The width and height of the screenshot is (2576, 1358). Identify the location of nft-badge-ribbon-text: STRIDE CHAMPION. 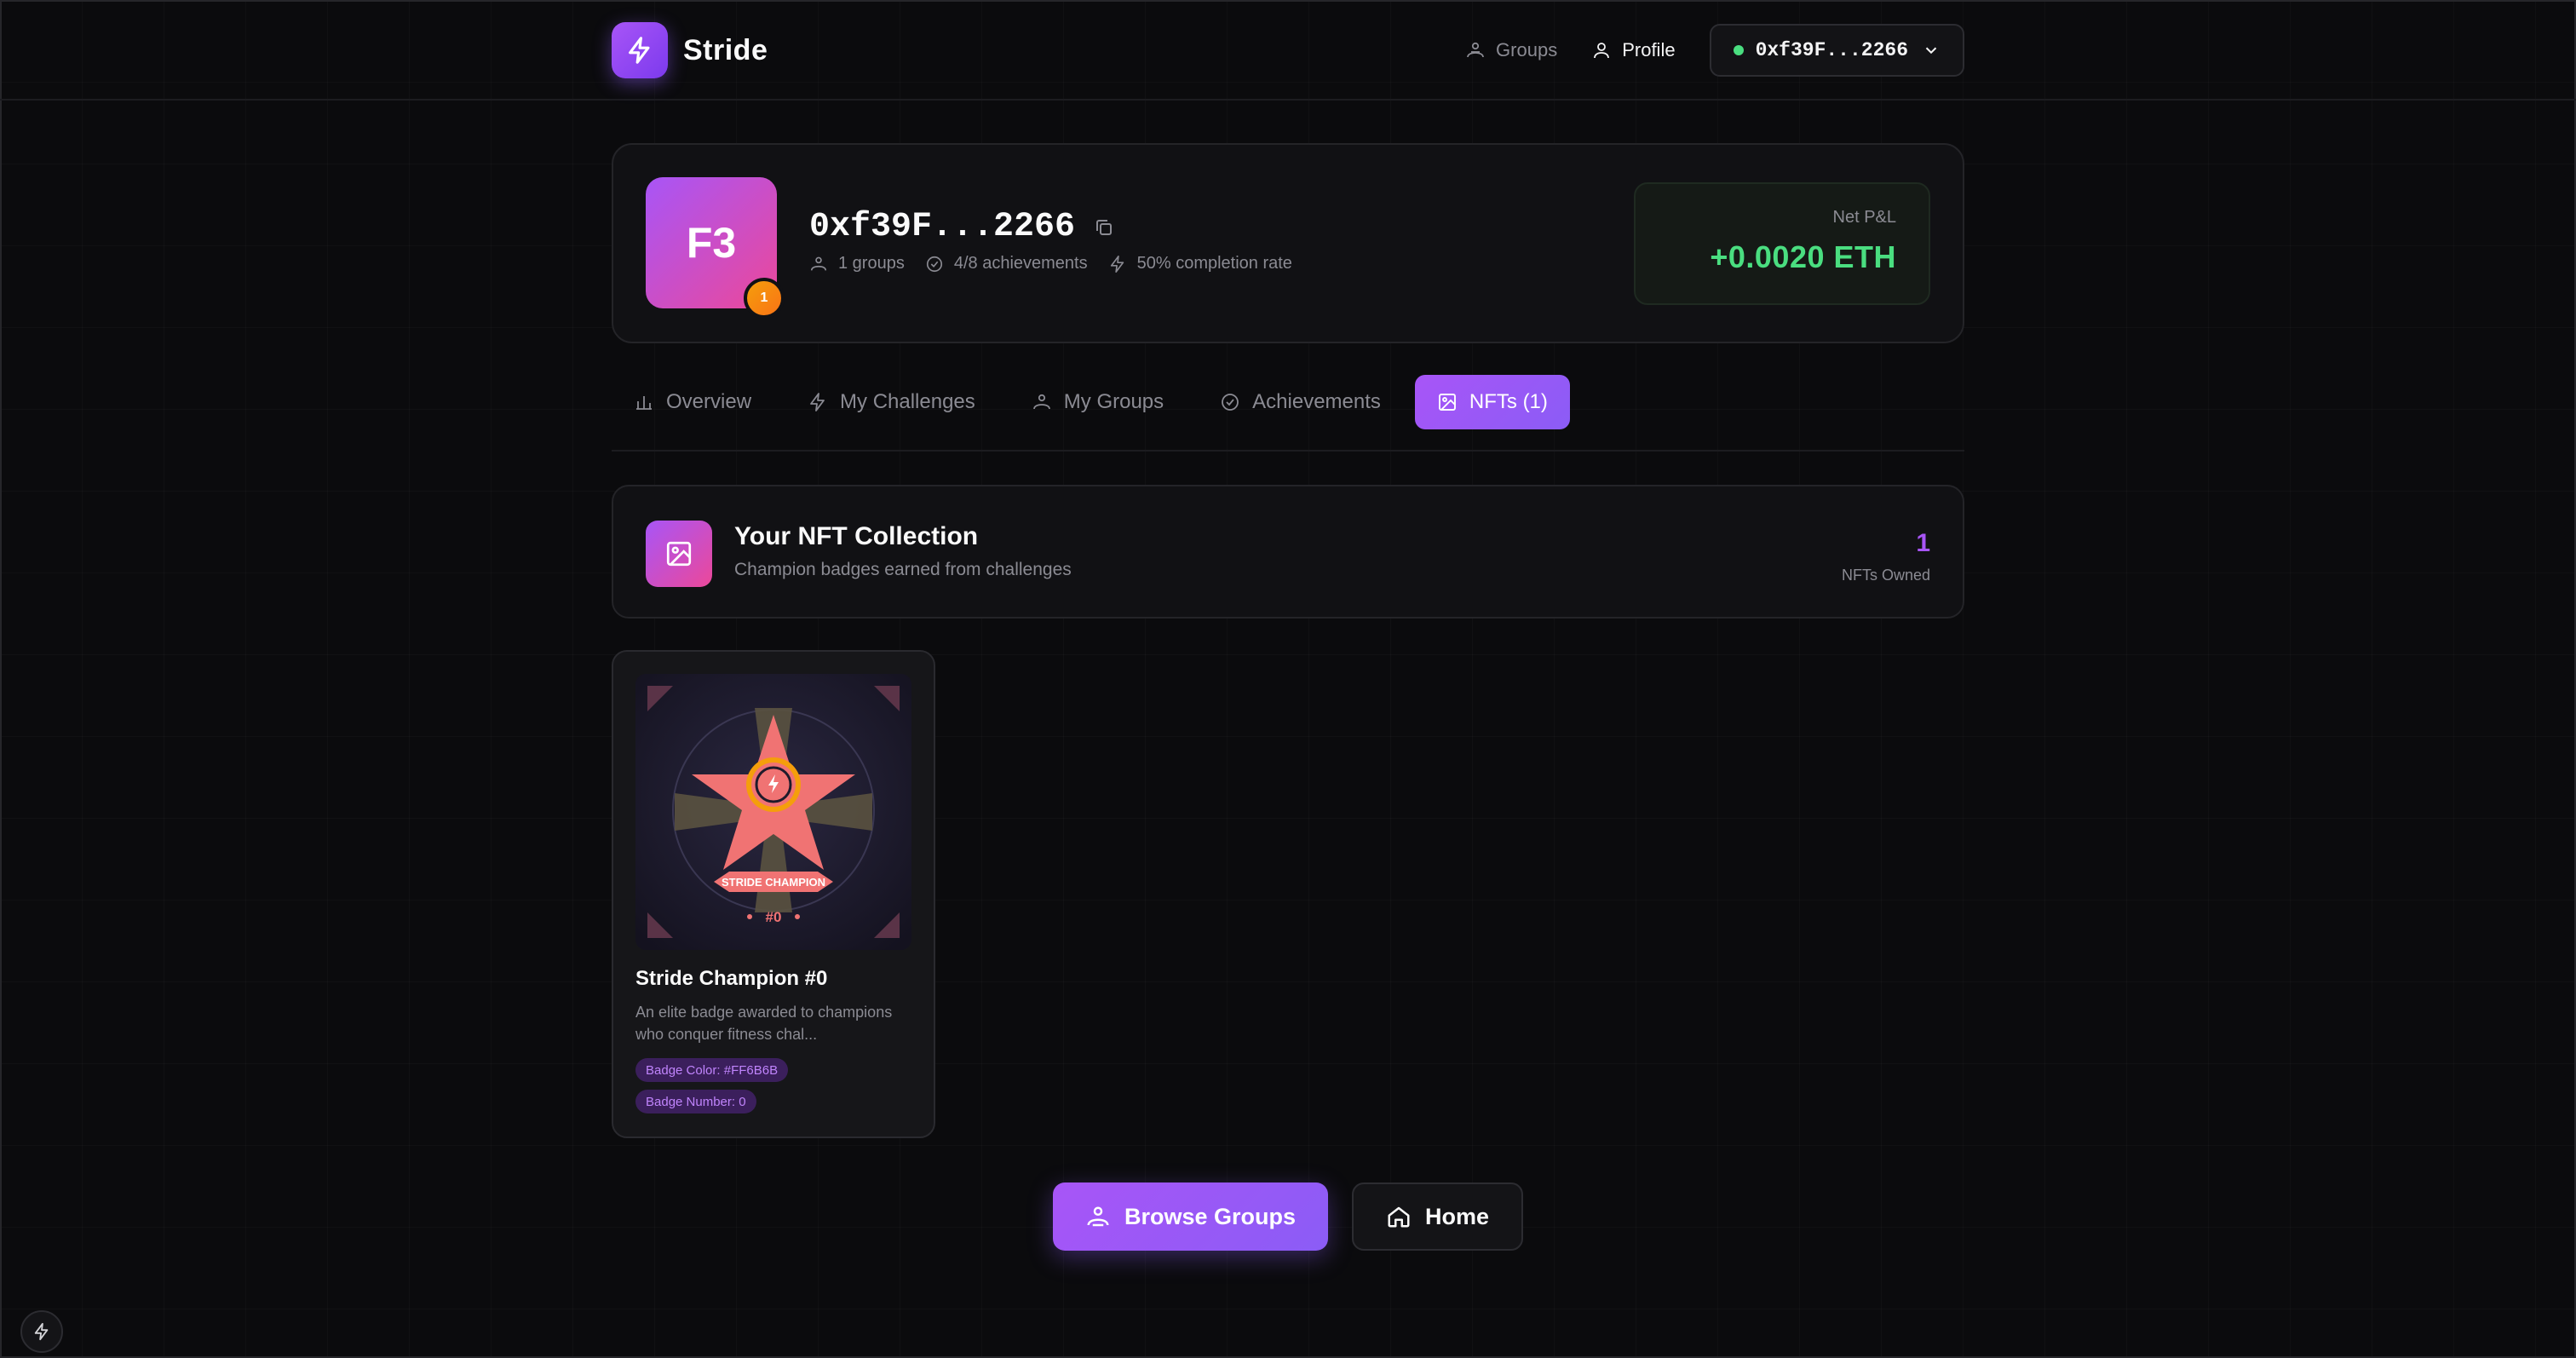
(774, 882).